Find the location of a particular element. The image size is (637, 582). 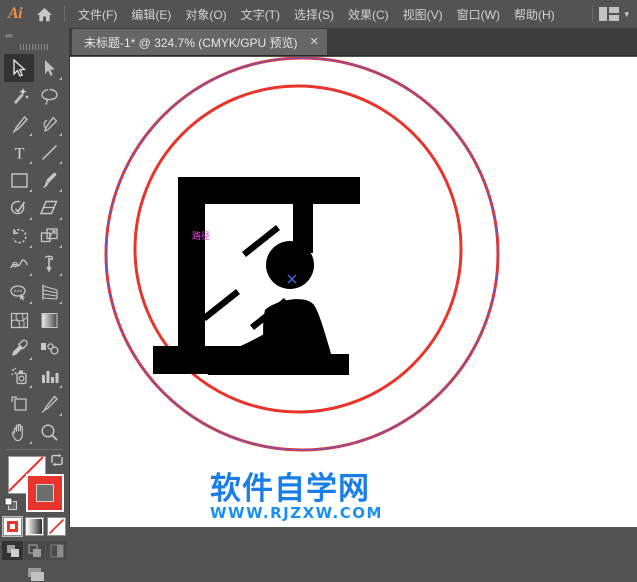

document-tab: 未标题-1* @ 324.7% (CMYK/GPU 预览) ✕ is located at coordinates (199, 42).